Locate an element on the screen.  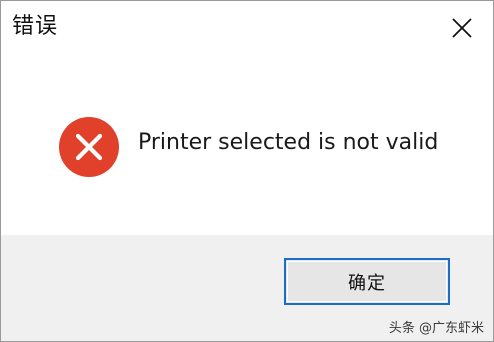
watermark-text: 头条 @广东虾米 is located at coordinates (436, 328).